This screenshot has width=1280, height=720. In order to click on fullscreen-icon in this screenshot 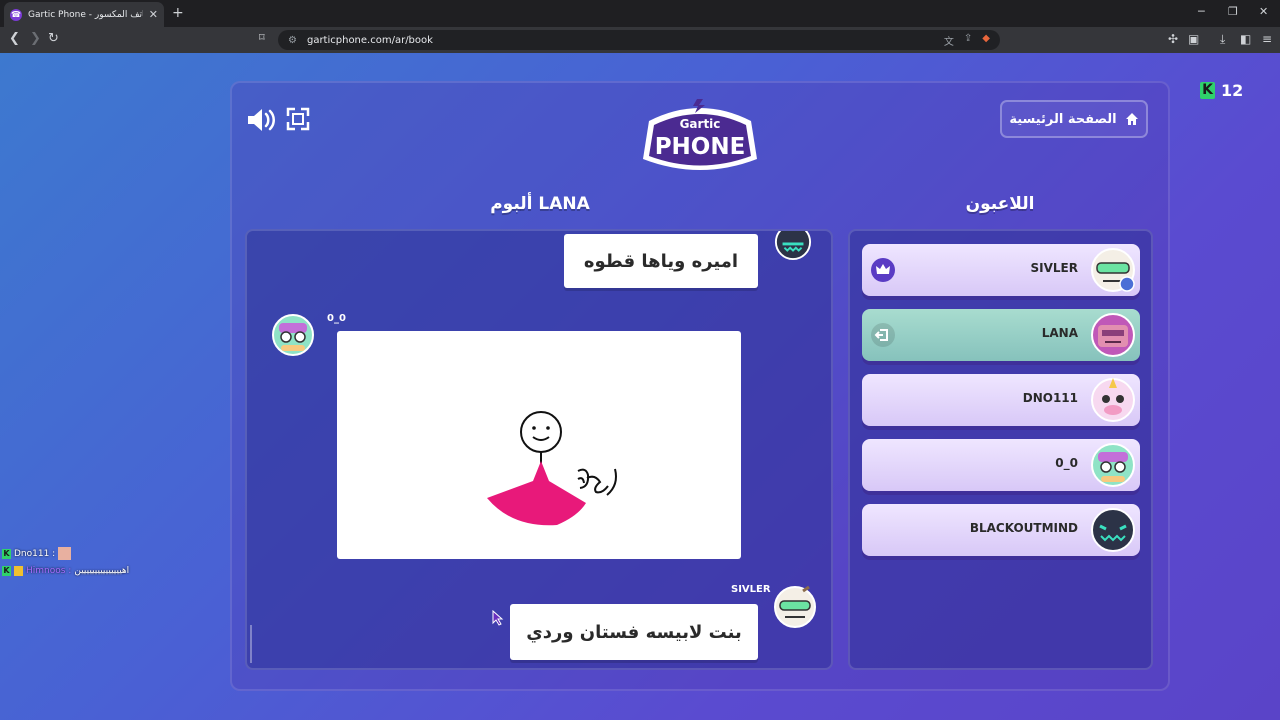, I will do `click(298, 119)`.